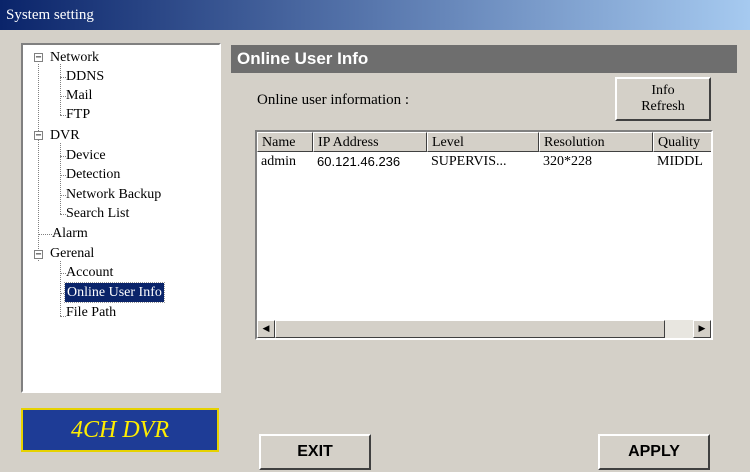  What do you see at coordinates (654, 452) in the screenshot?
I see `apply-button: APPLY` at bounding box center [654, 452].